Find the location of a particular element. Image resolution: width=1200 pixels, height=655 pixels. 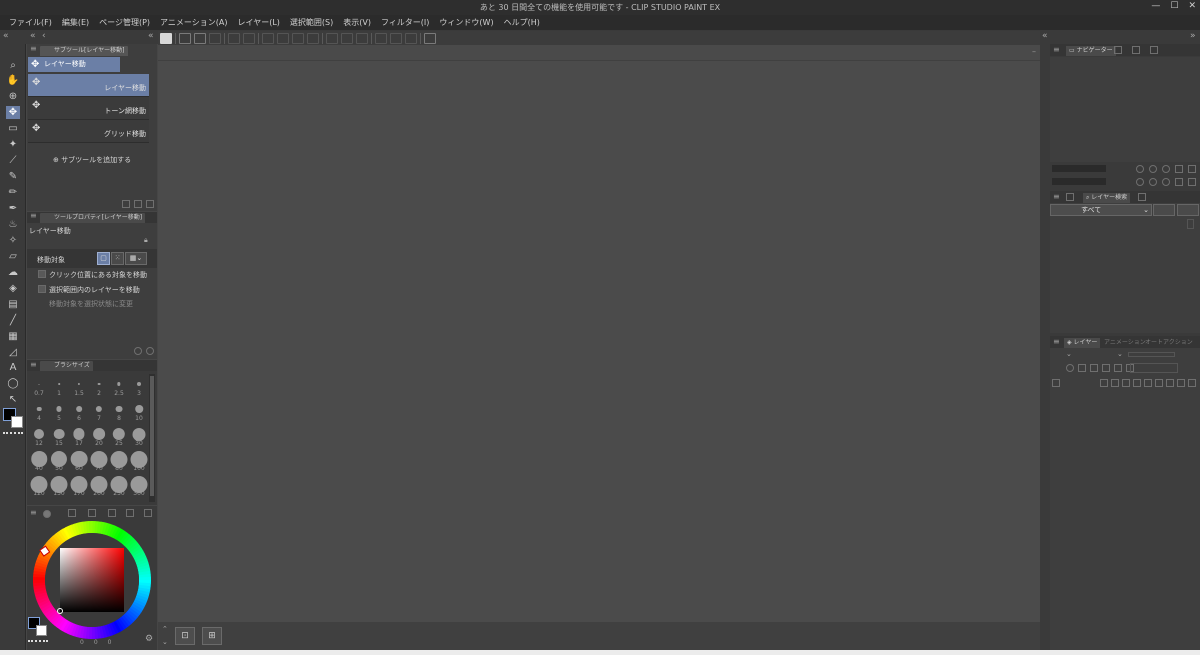

brush-size-cell: 40 is located at coordinates (39, 460).